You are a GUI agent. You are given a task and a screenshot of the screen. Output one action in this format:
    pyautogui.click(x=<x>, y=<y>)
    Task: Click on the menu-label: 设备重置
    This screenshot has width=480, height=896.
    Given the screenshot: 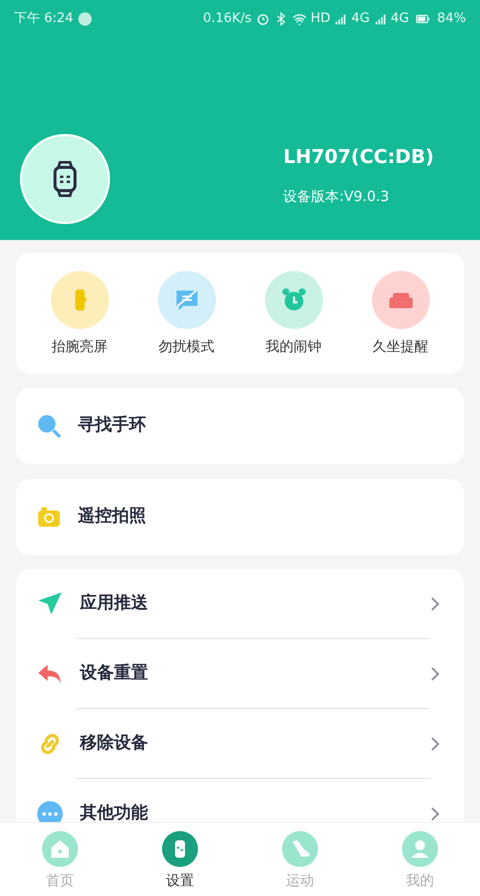 What is the action you would take?
    pyautogui.click(x=114, y=673)
    